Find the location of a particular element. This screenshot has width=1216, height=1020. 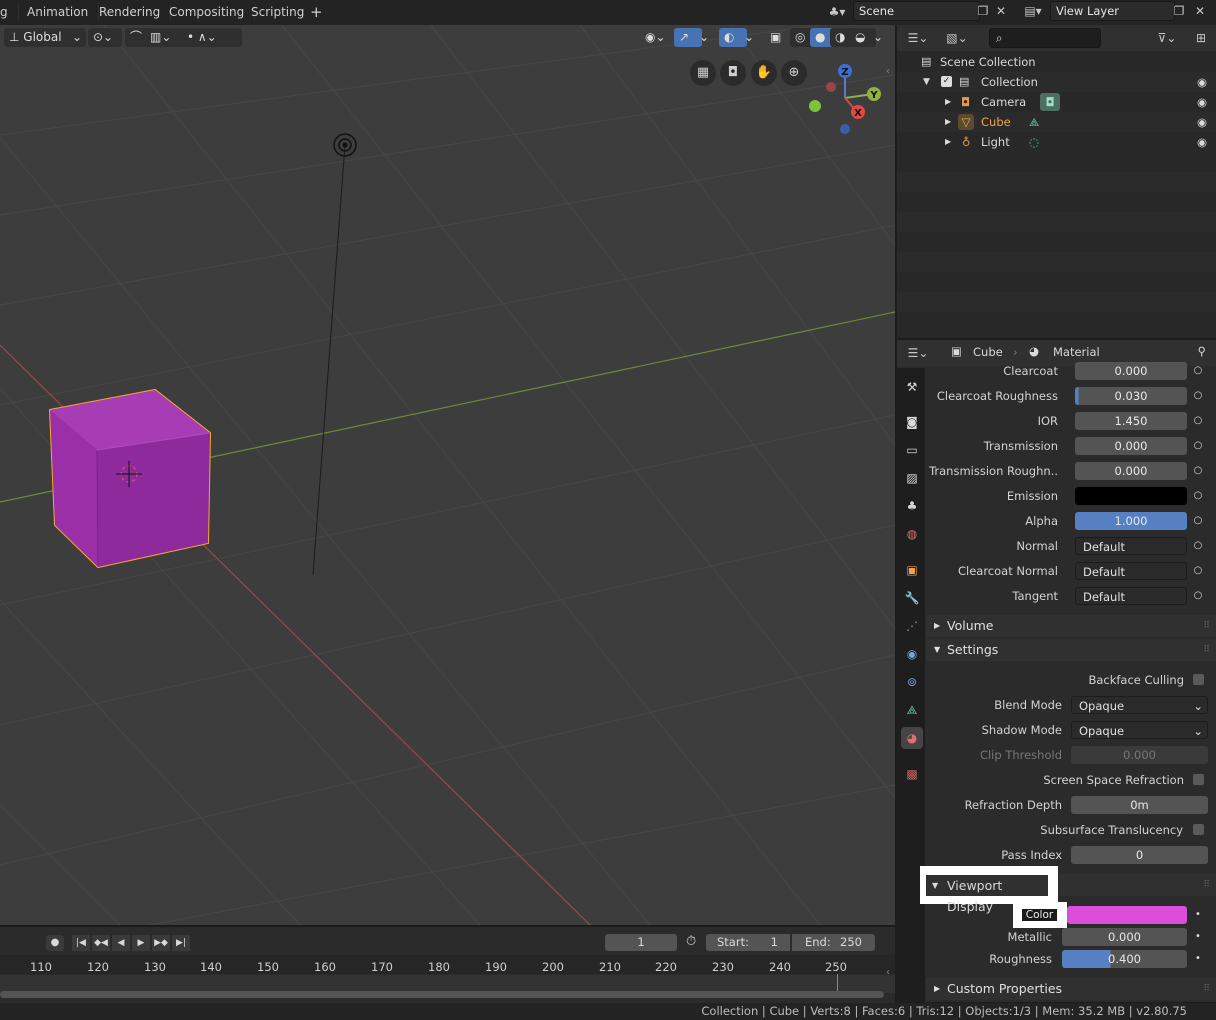

outliner-row-light: ▶ ♁ Light ◌ ◉ is located at coordinates (1056, 142).